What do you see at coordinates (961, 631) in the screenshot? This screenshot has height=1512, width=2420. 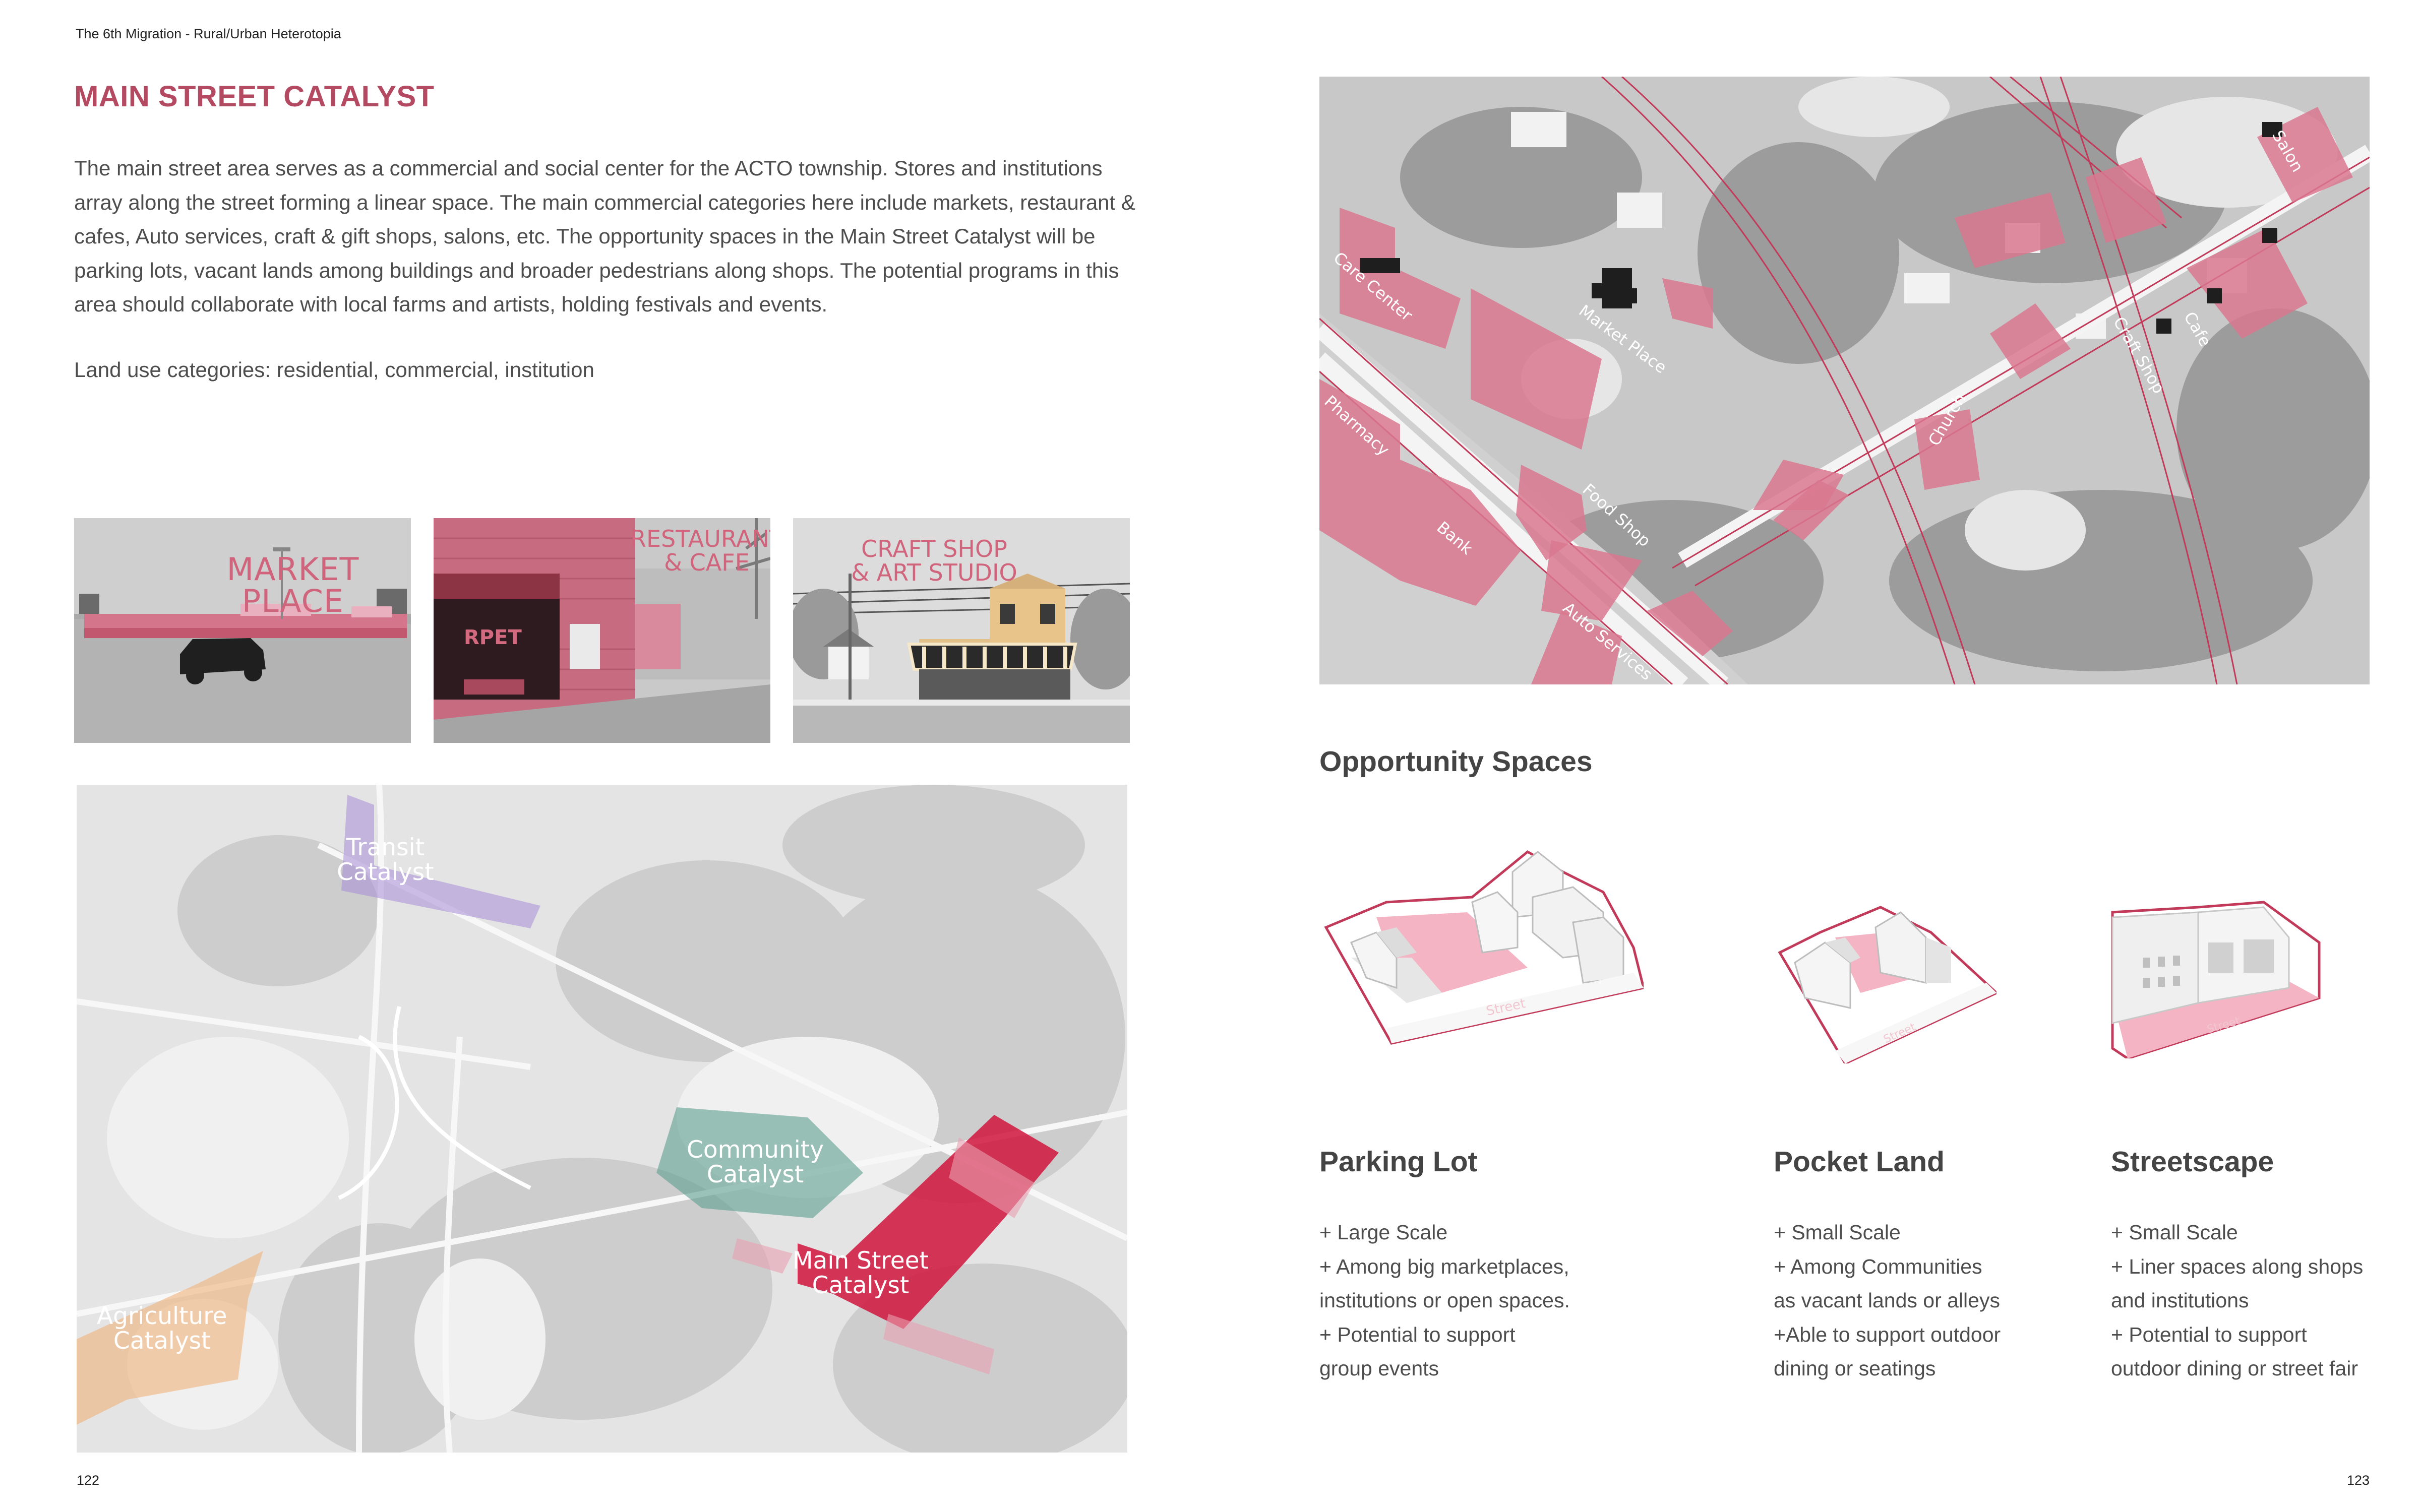 I see `craft-shop-photo: CRAFT SHOP & ART STUDIO` at bounding box center [961, 631].